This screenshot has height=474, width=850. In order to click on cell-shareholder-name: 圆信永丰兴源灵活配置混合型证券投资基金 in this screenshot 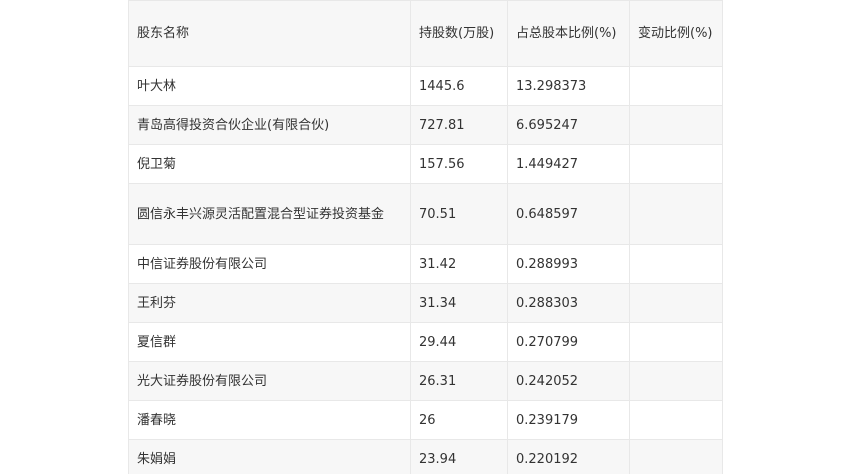, I will do `click(269, 214)`.